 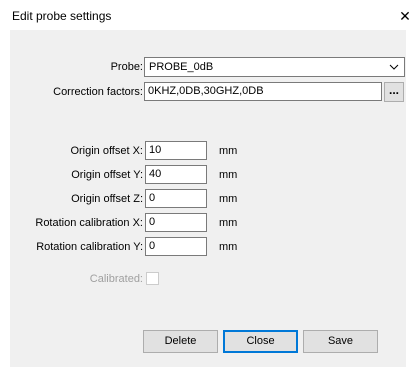 What do you see at coordinates (274, 67) in the screenshot?
I see `probe-select: PROBE_0dB` at bounding box center [274, 67].